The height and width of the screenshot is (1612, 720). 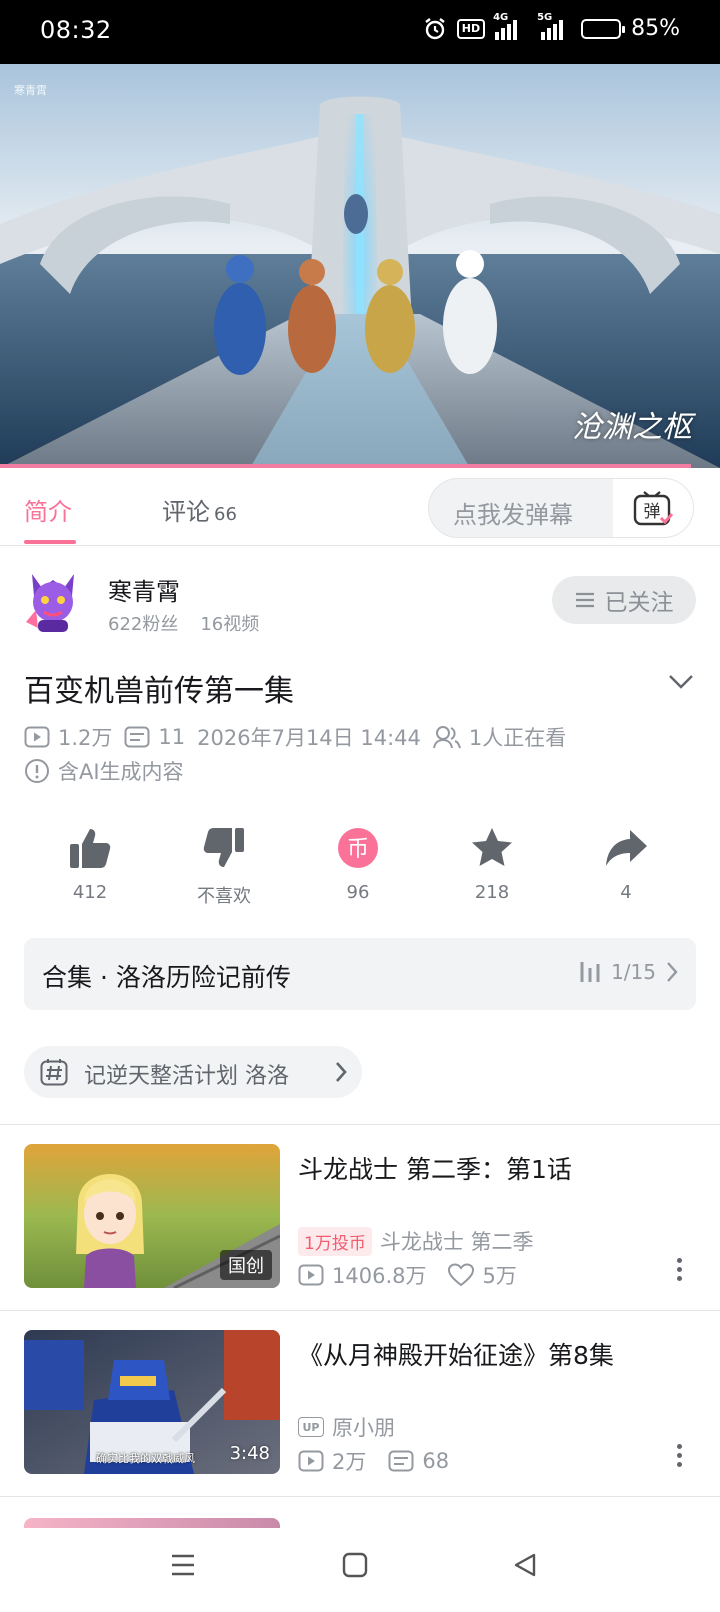 I want to click on collection-title: 合集 · 洛洛历险记前传, so click(x=166, y=977).